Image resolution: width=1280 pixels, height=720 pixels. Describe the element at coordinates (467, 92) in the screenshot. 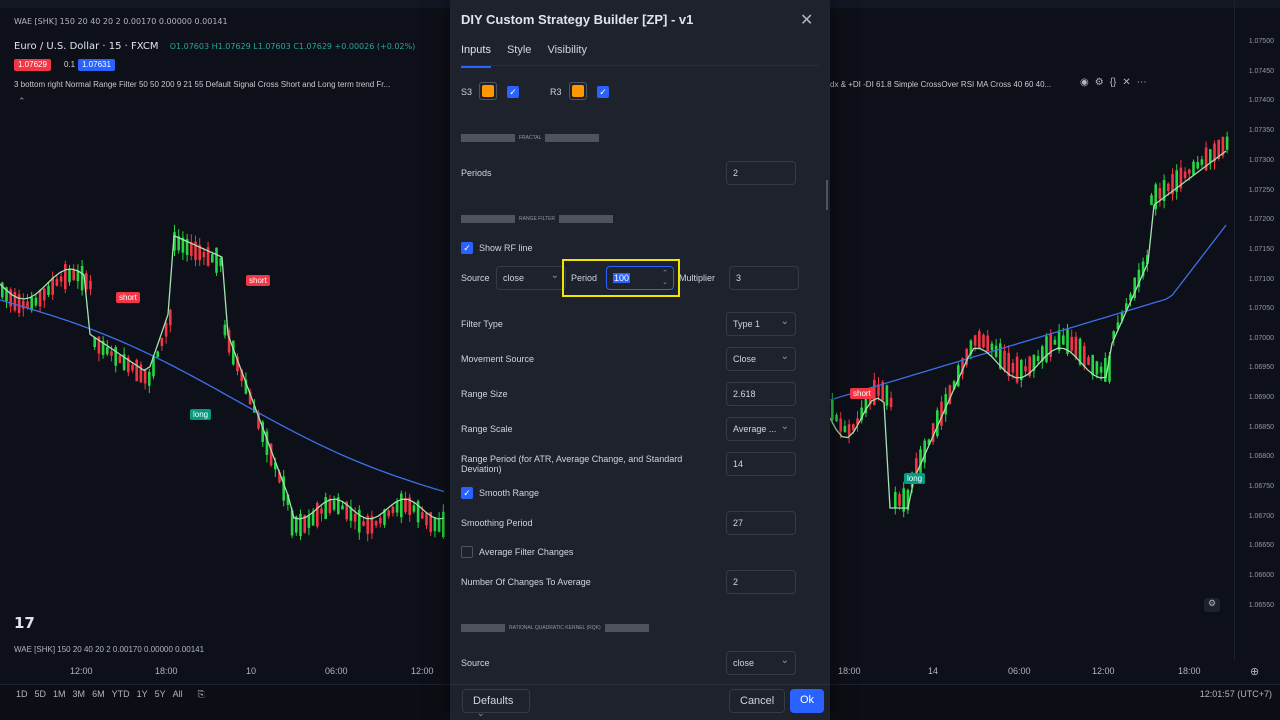

I see `s3-label: S3` at that location.